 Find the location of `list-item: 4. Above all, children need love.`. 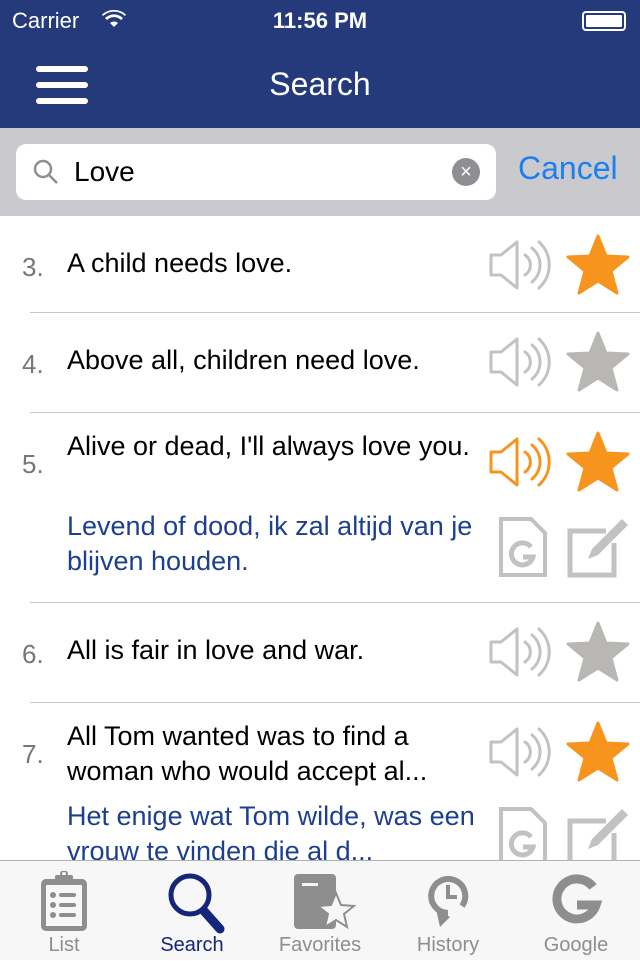

list-item: 4. Above all, children need love. is located at coordinates (320, 363).